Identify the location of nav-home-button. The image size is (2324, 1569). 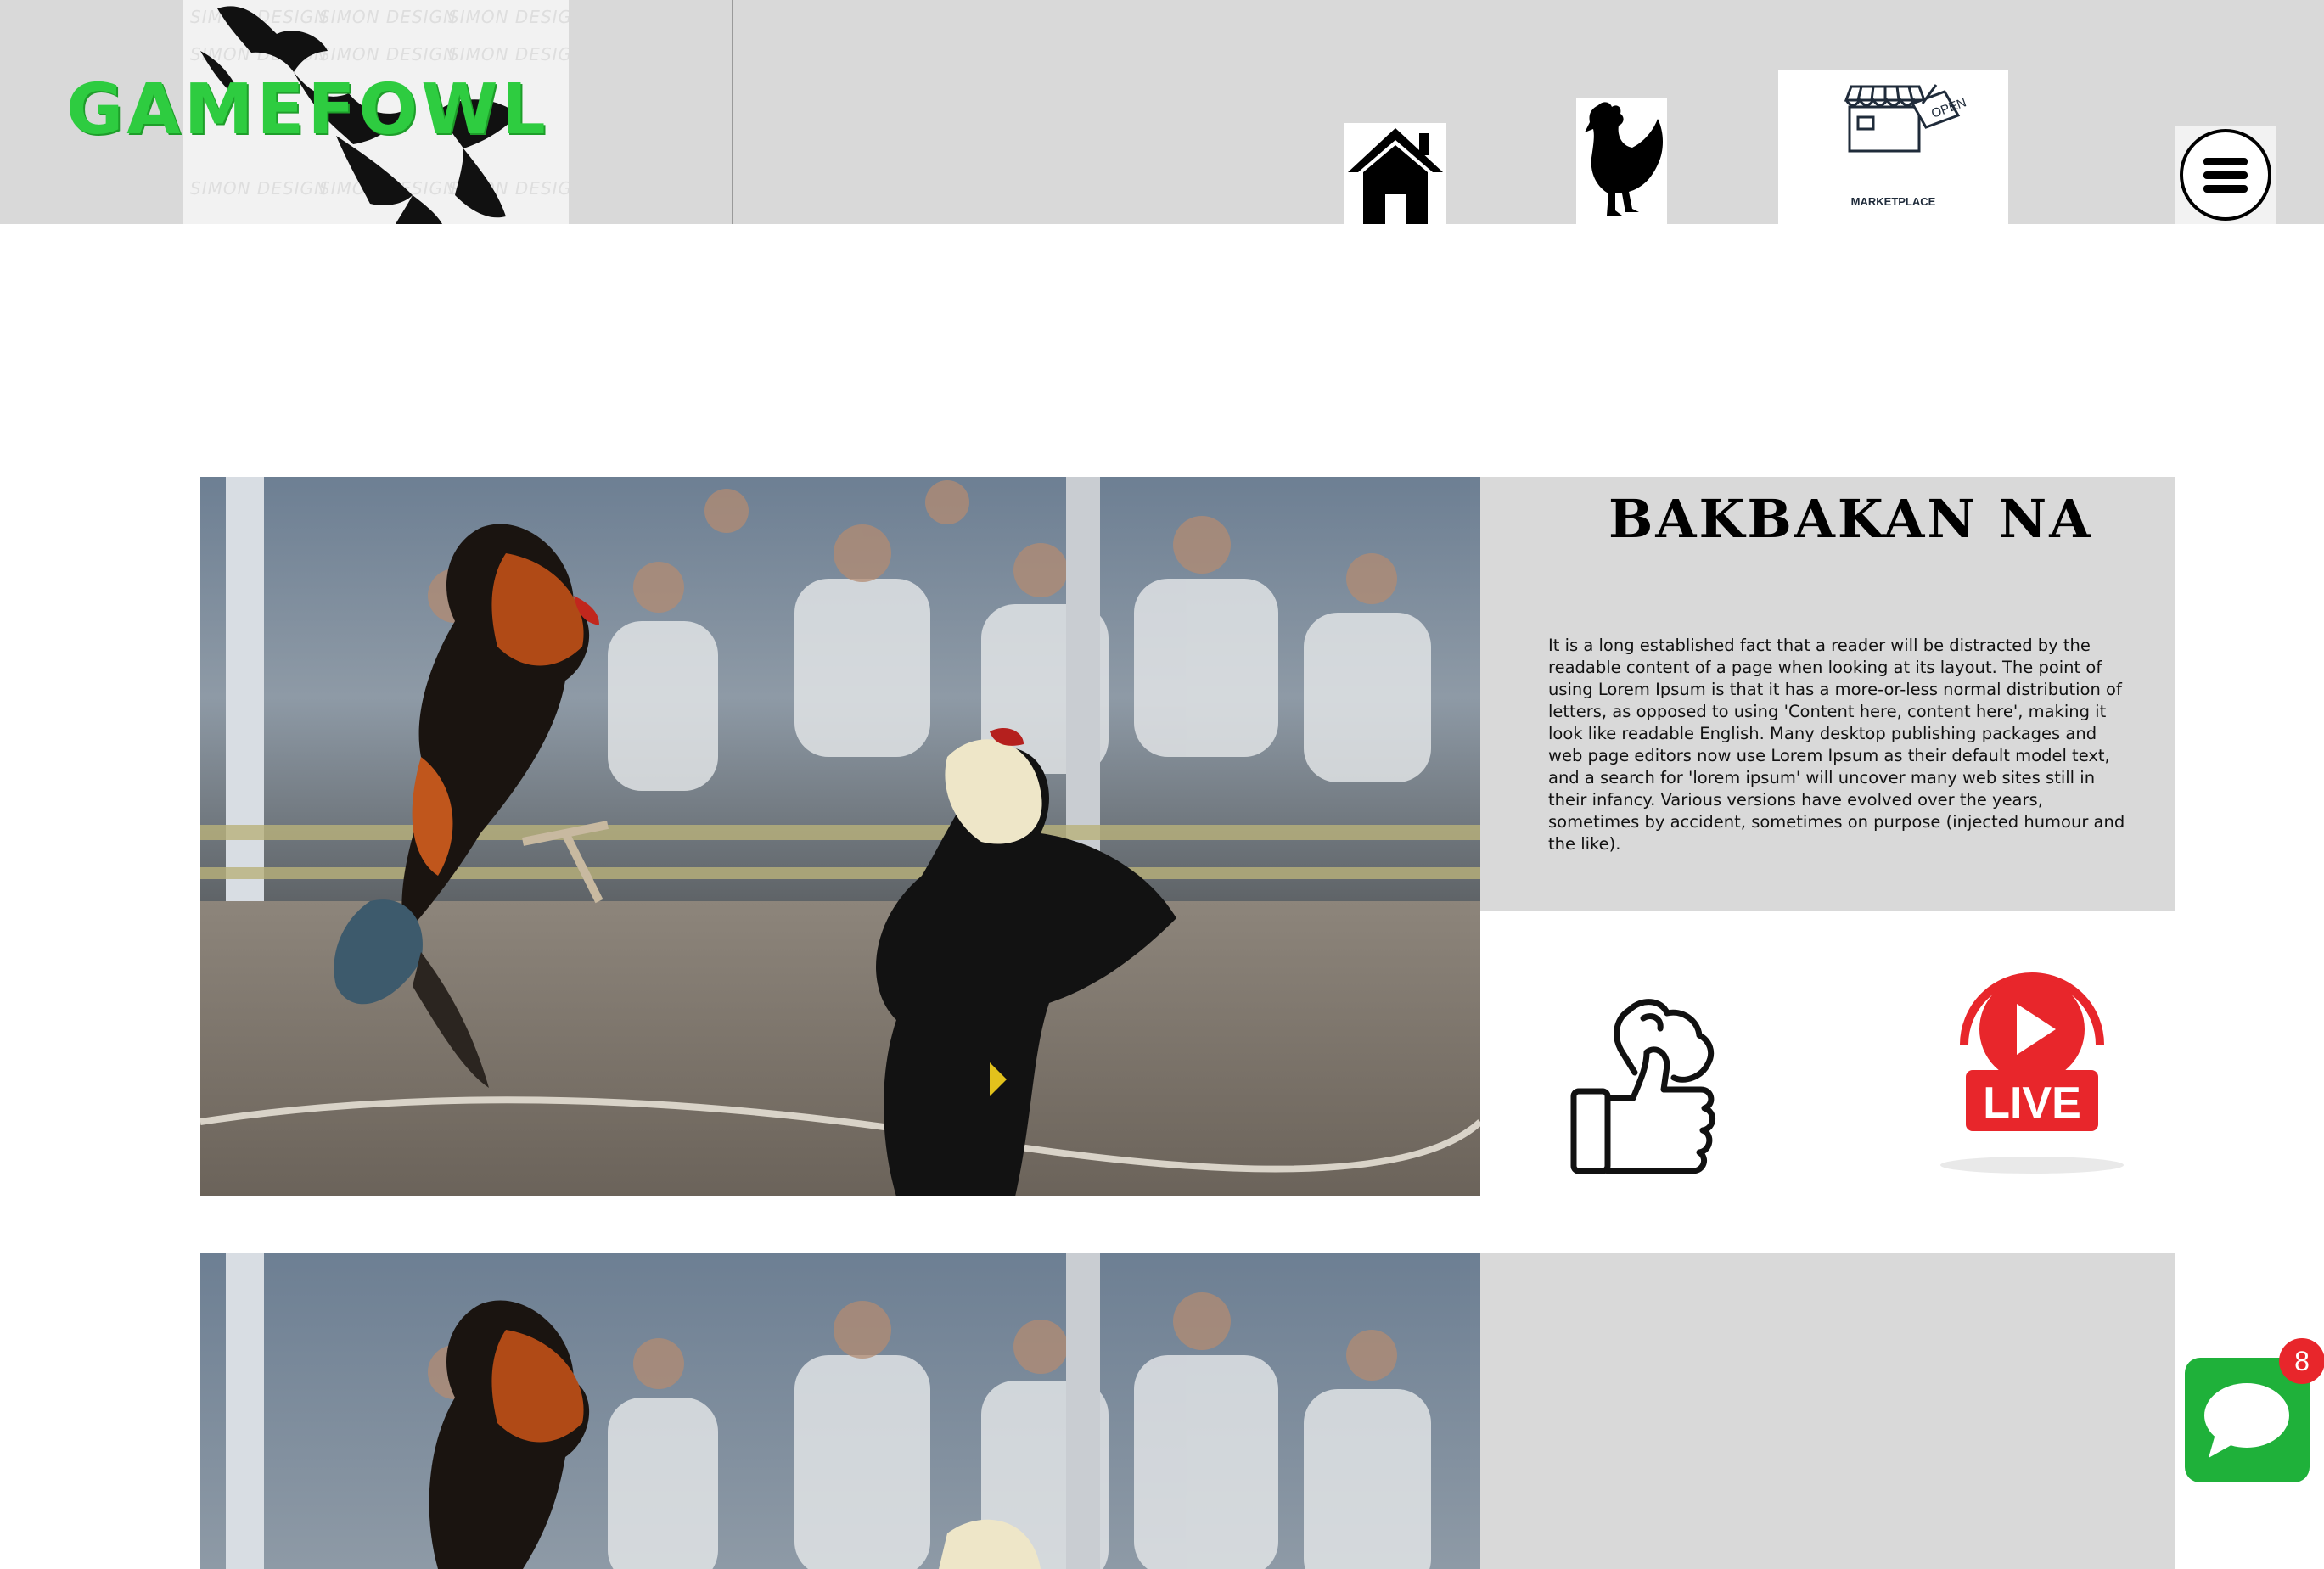
(1395, 173).